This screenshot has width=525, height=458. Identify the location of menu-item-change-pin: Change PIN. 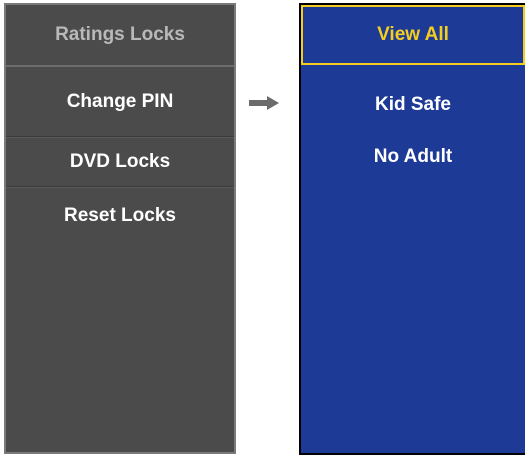
(120, 102).